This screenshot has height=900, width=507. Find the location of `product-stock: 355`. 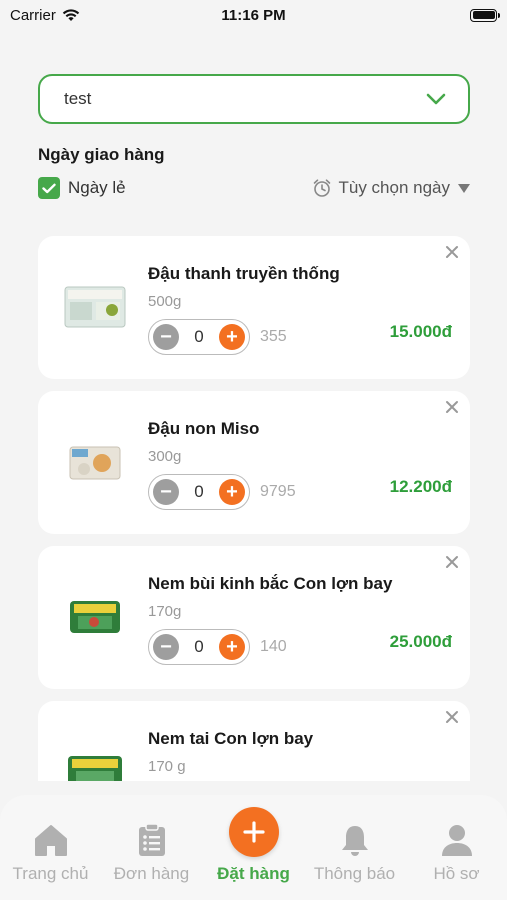

product-stock: 355 is located at coordinates (273, 336).